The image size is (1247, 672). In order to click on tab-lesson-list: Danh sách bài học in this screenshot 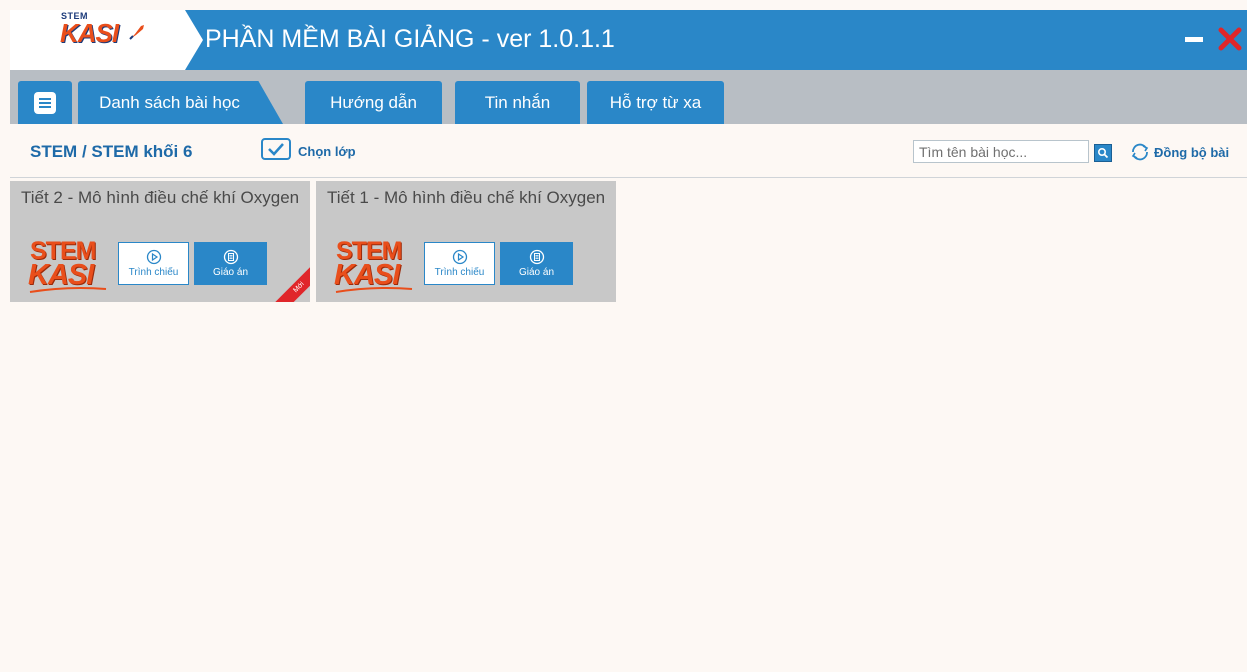, I will do `click(180, 102)`.